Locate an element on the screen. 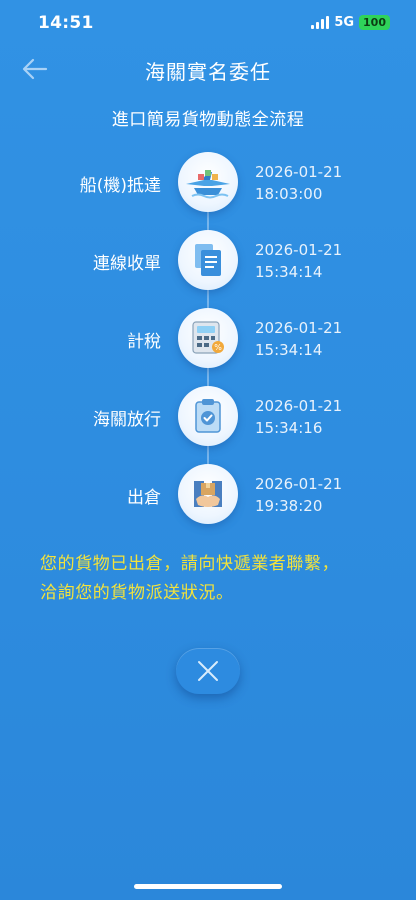 The height and width of the screenshot is (900, 416). documents-icon is located at coordinates (208, 260).